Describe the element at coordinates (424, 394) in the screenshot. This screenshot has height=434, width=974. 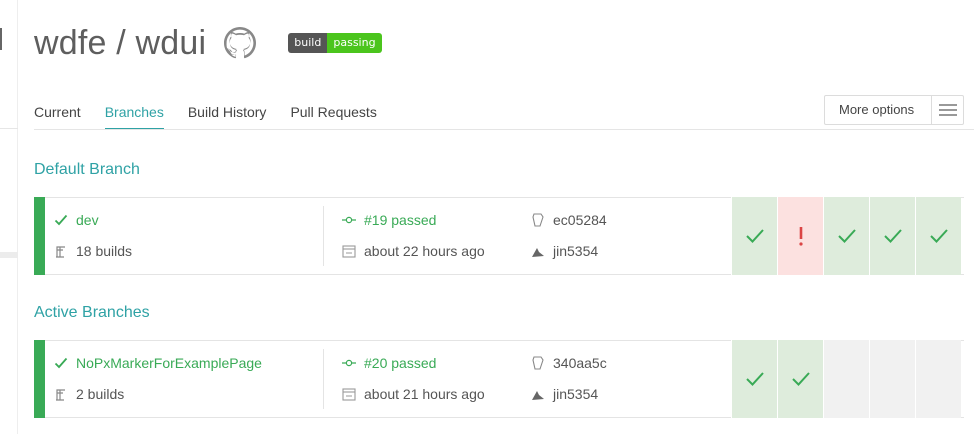
I see `build-time: about 21 hours ago` at that location.